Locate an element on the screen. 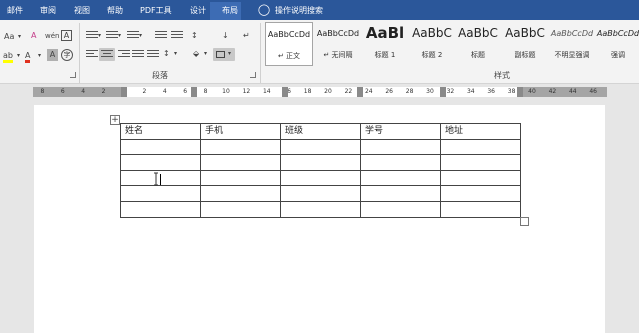 The image size is (639, 333). clear-formatting-button: A is located at coordinates (33, 36).